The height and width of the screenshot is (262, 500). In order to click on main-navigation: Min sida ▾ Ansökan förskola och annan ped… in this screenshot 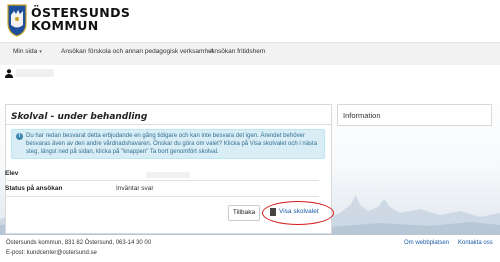, I will do `click(250, 54)`.